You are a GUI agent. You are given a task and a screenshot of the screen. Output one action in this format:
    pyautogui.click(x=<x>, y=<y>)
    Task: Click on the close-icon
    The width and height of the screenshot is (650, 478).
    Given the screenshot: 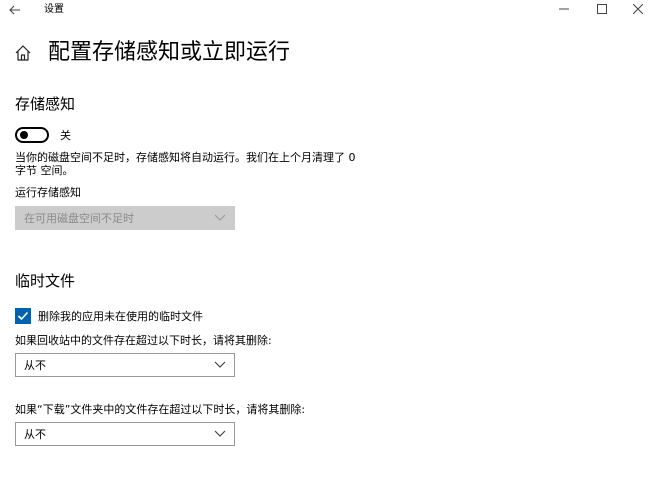 What is the action you would take?
    pyautogui.click(x=638, y=9)
    